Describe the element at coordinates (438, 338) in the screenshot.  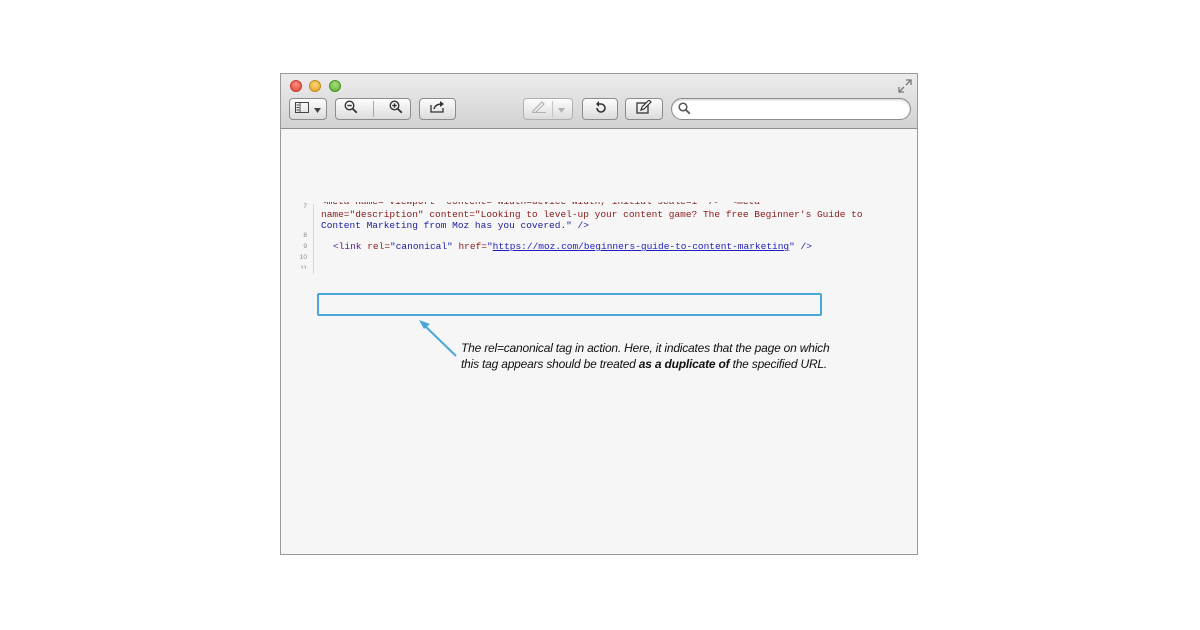
I see `callout-arrow` at that location.